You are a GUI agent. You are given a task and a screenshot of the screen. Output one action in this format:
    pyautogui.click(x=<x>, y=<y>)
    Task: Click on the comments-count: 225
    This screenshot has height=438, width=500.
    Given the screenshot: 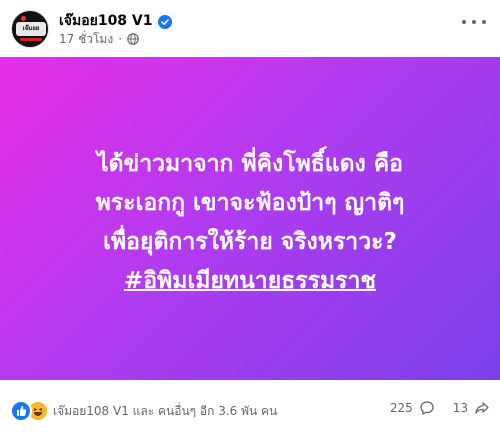 What is the action you would take?
    pyautogui.click(x=401, y=408)
    